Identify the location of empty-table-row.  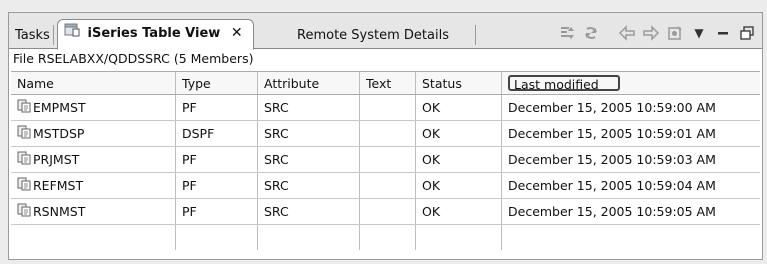
(385, 237).